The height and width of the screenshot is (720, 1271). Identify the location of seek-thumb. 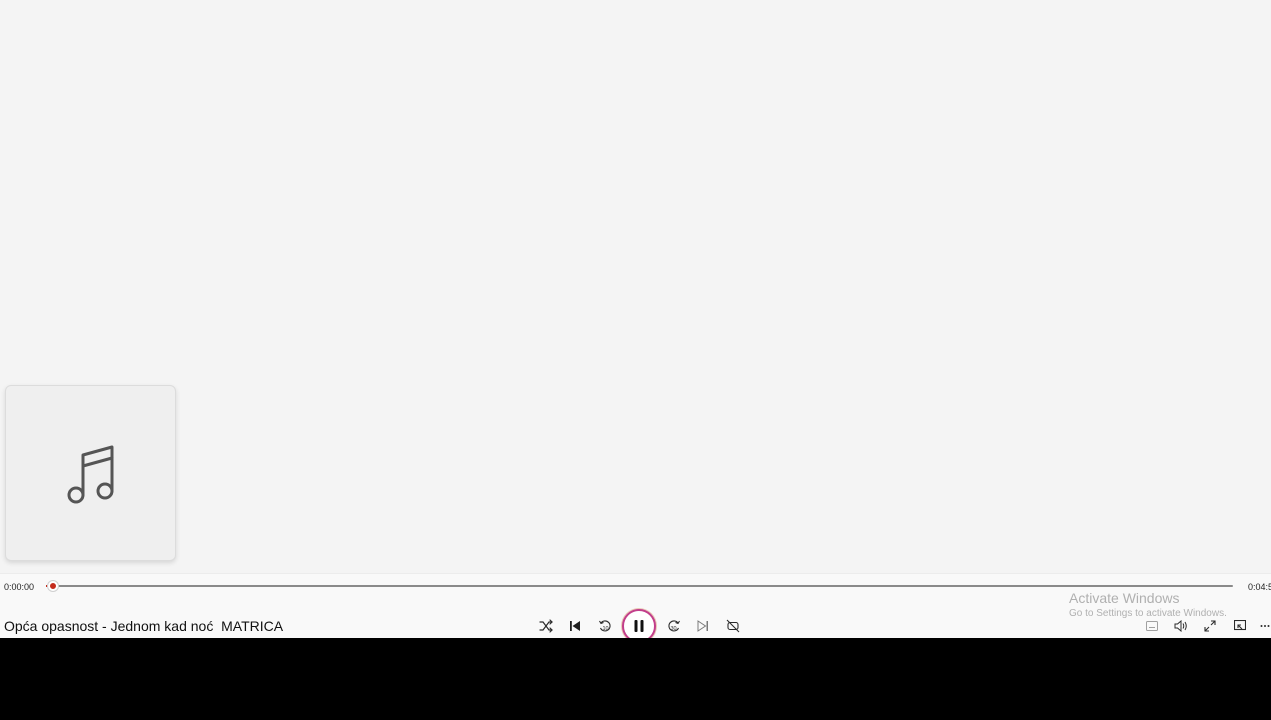
(53, 586).